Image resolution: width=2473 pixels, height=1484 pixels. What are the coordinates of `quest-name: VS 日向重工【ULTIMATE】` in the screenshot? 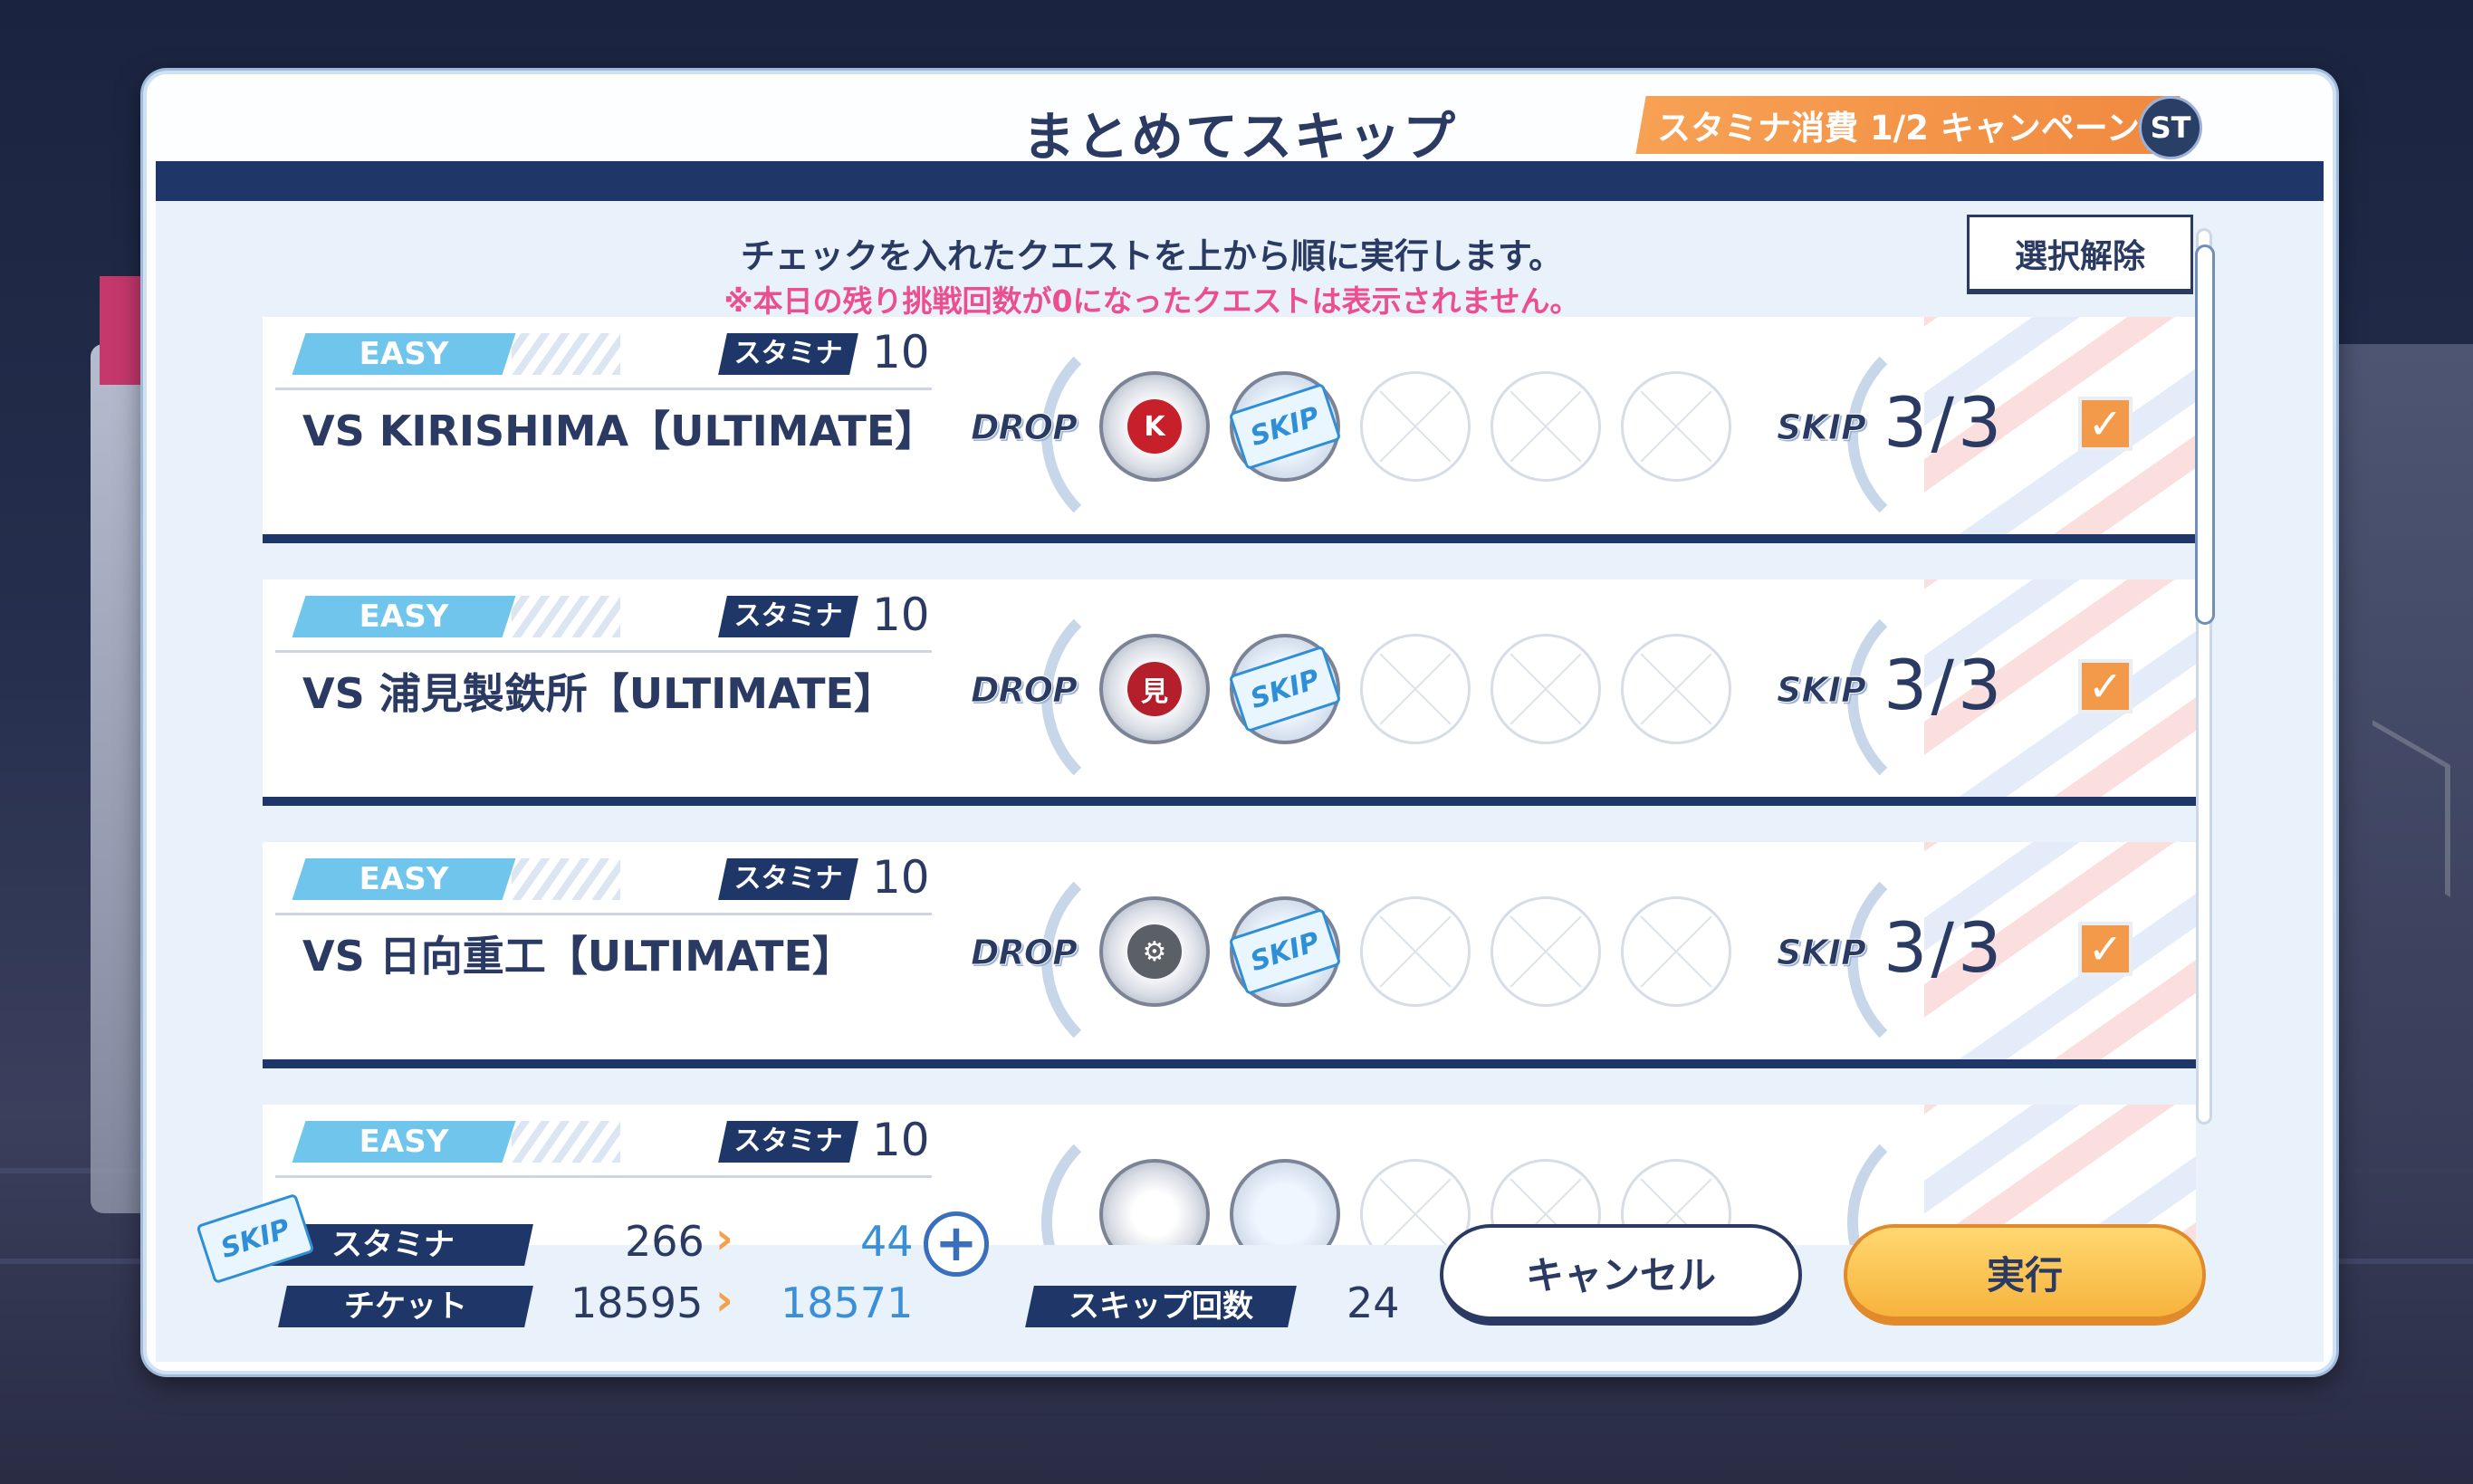 It's located at (578, 956).